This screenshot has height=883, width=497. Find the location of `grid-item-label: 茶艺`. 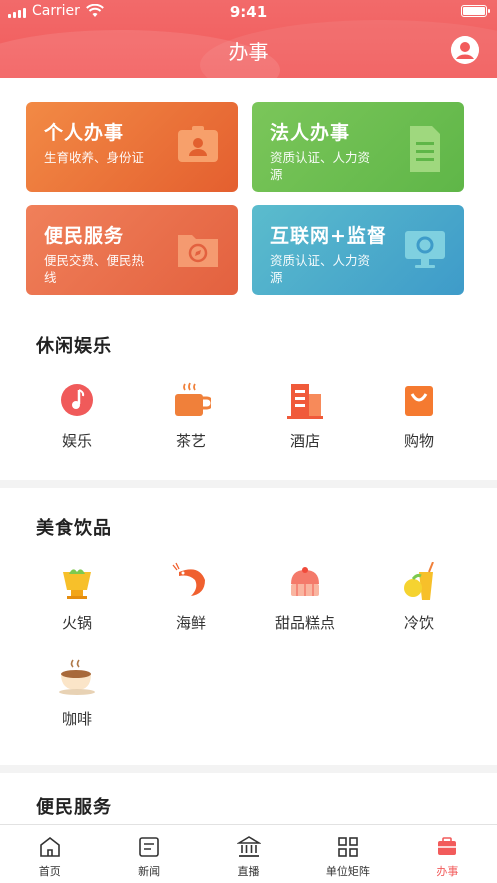

grid-item-label: 茶艺 is located at coordinates (190, 441).